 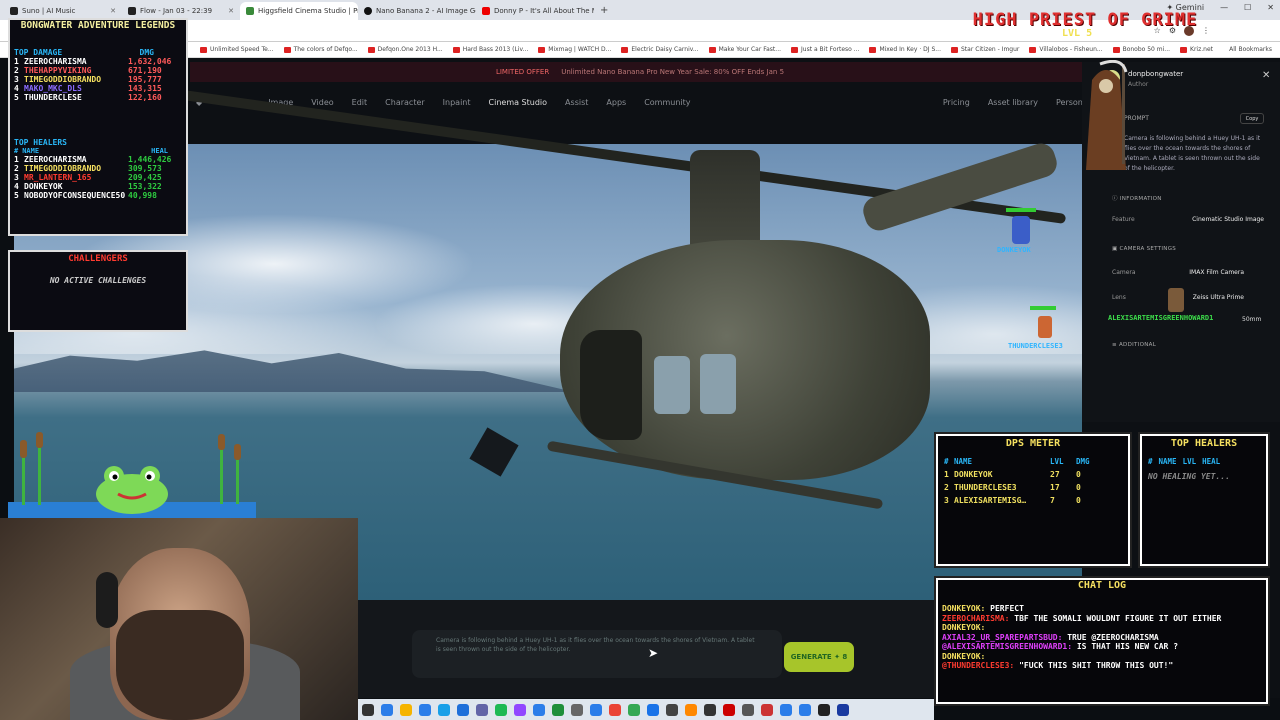 I want to click on nav-item-apps: Apps, so click(x=616, y=102).